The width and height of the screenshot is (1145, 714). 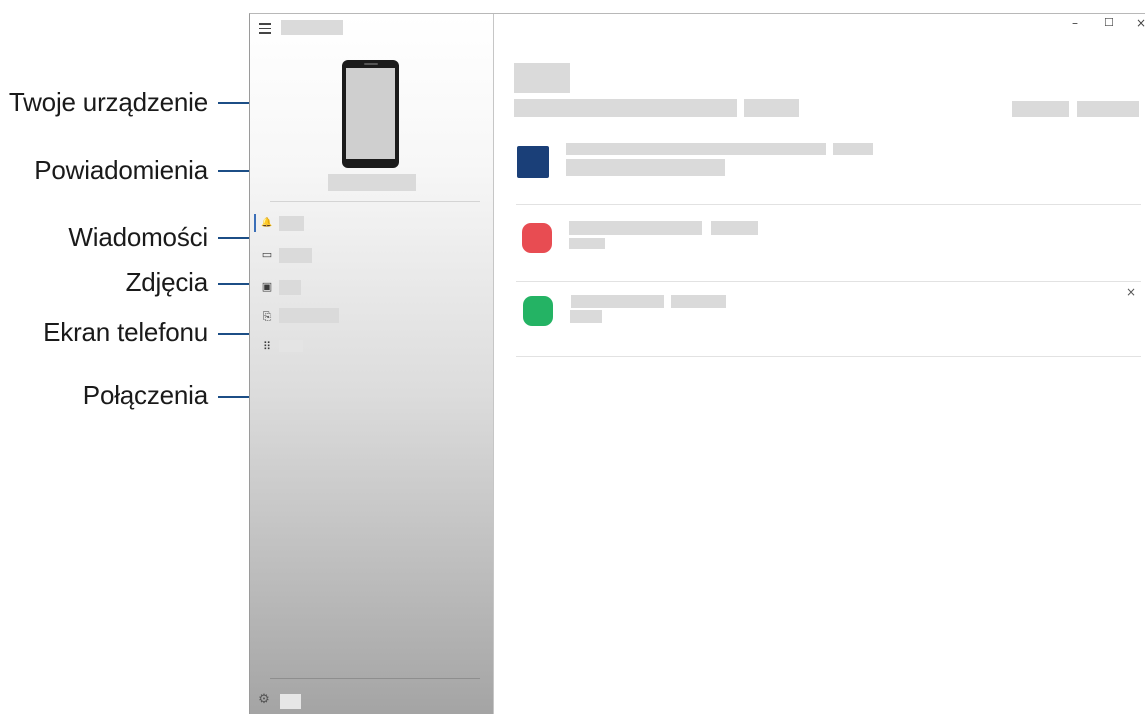 What do you see at coordinates (1109, 22) in the screenshot?
I see `maximize-button: ☐` at bounding box center [1109, 22].